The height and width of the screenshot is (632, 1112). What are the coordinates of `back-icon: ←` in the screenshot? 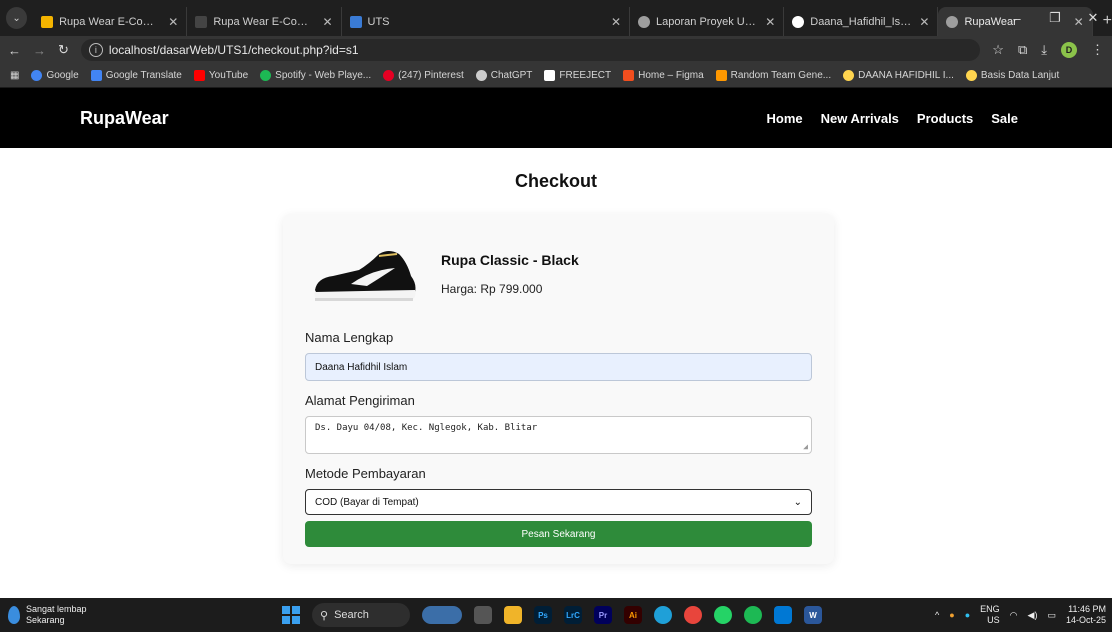 It's located at (14, 50).